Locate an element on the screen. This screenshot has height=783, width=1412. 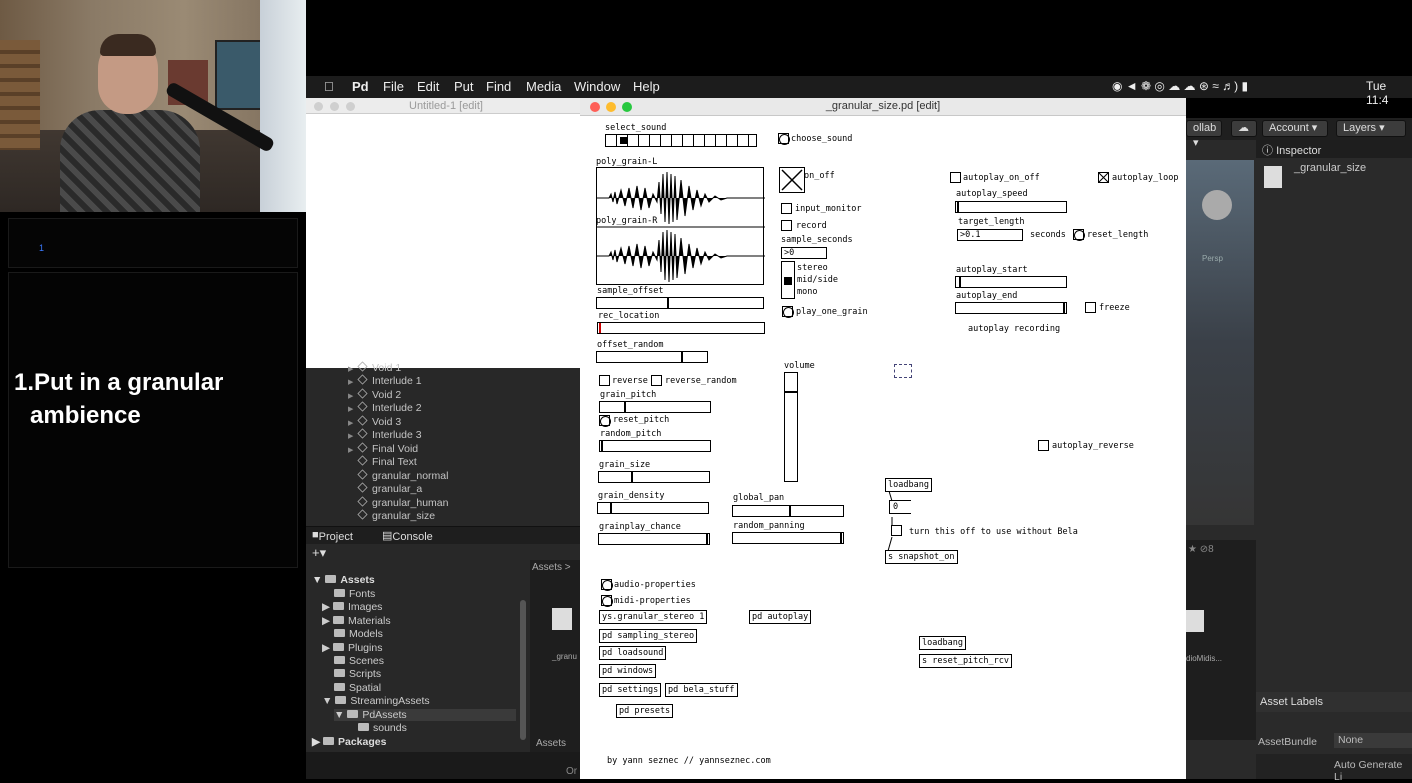
sample-offset-slider is located at coordinates (680, 303).